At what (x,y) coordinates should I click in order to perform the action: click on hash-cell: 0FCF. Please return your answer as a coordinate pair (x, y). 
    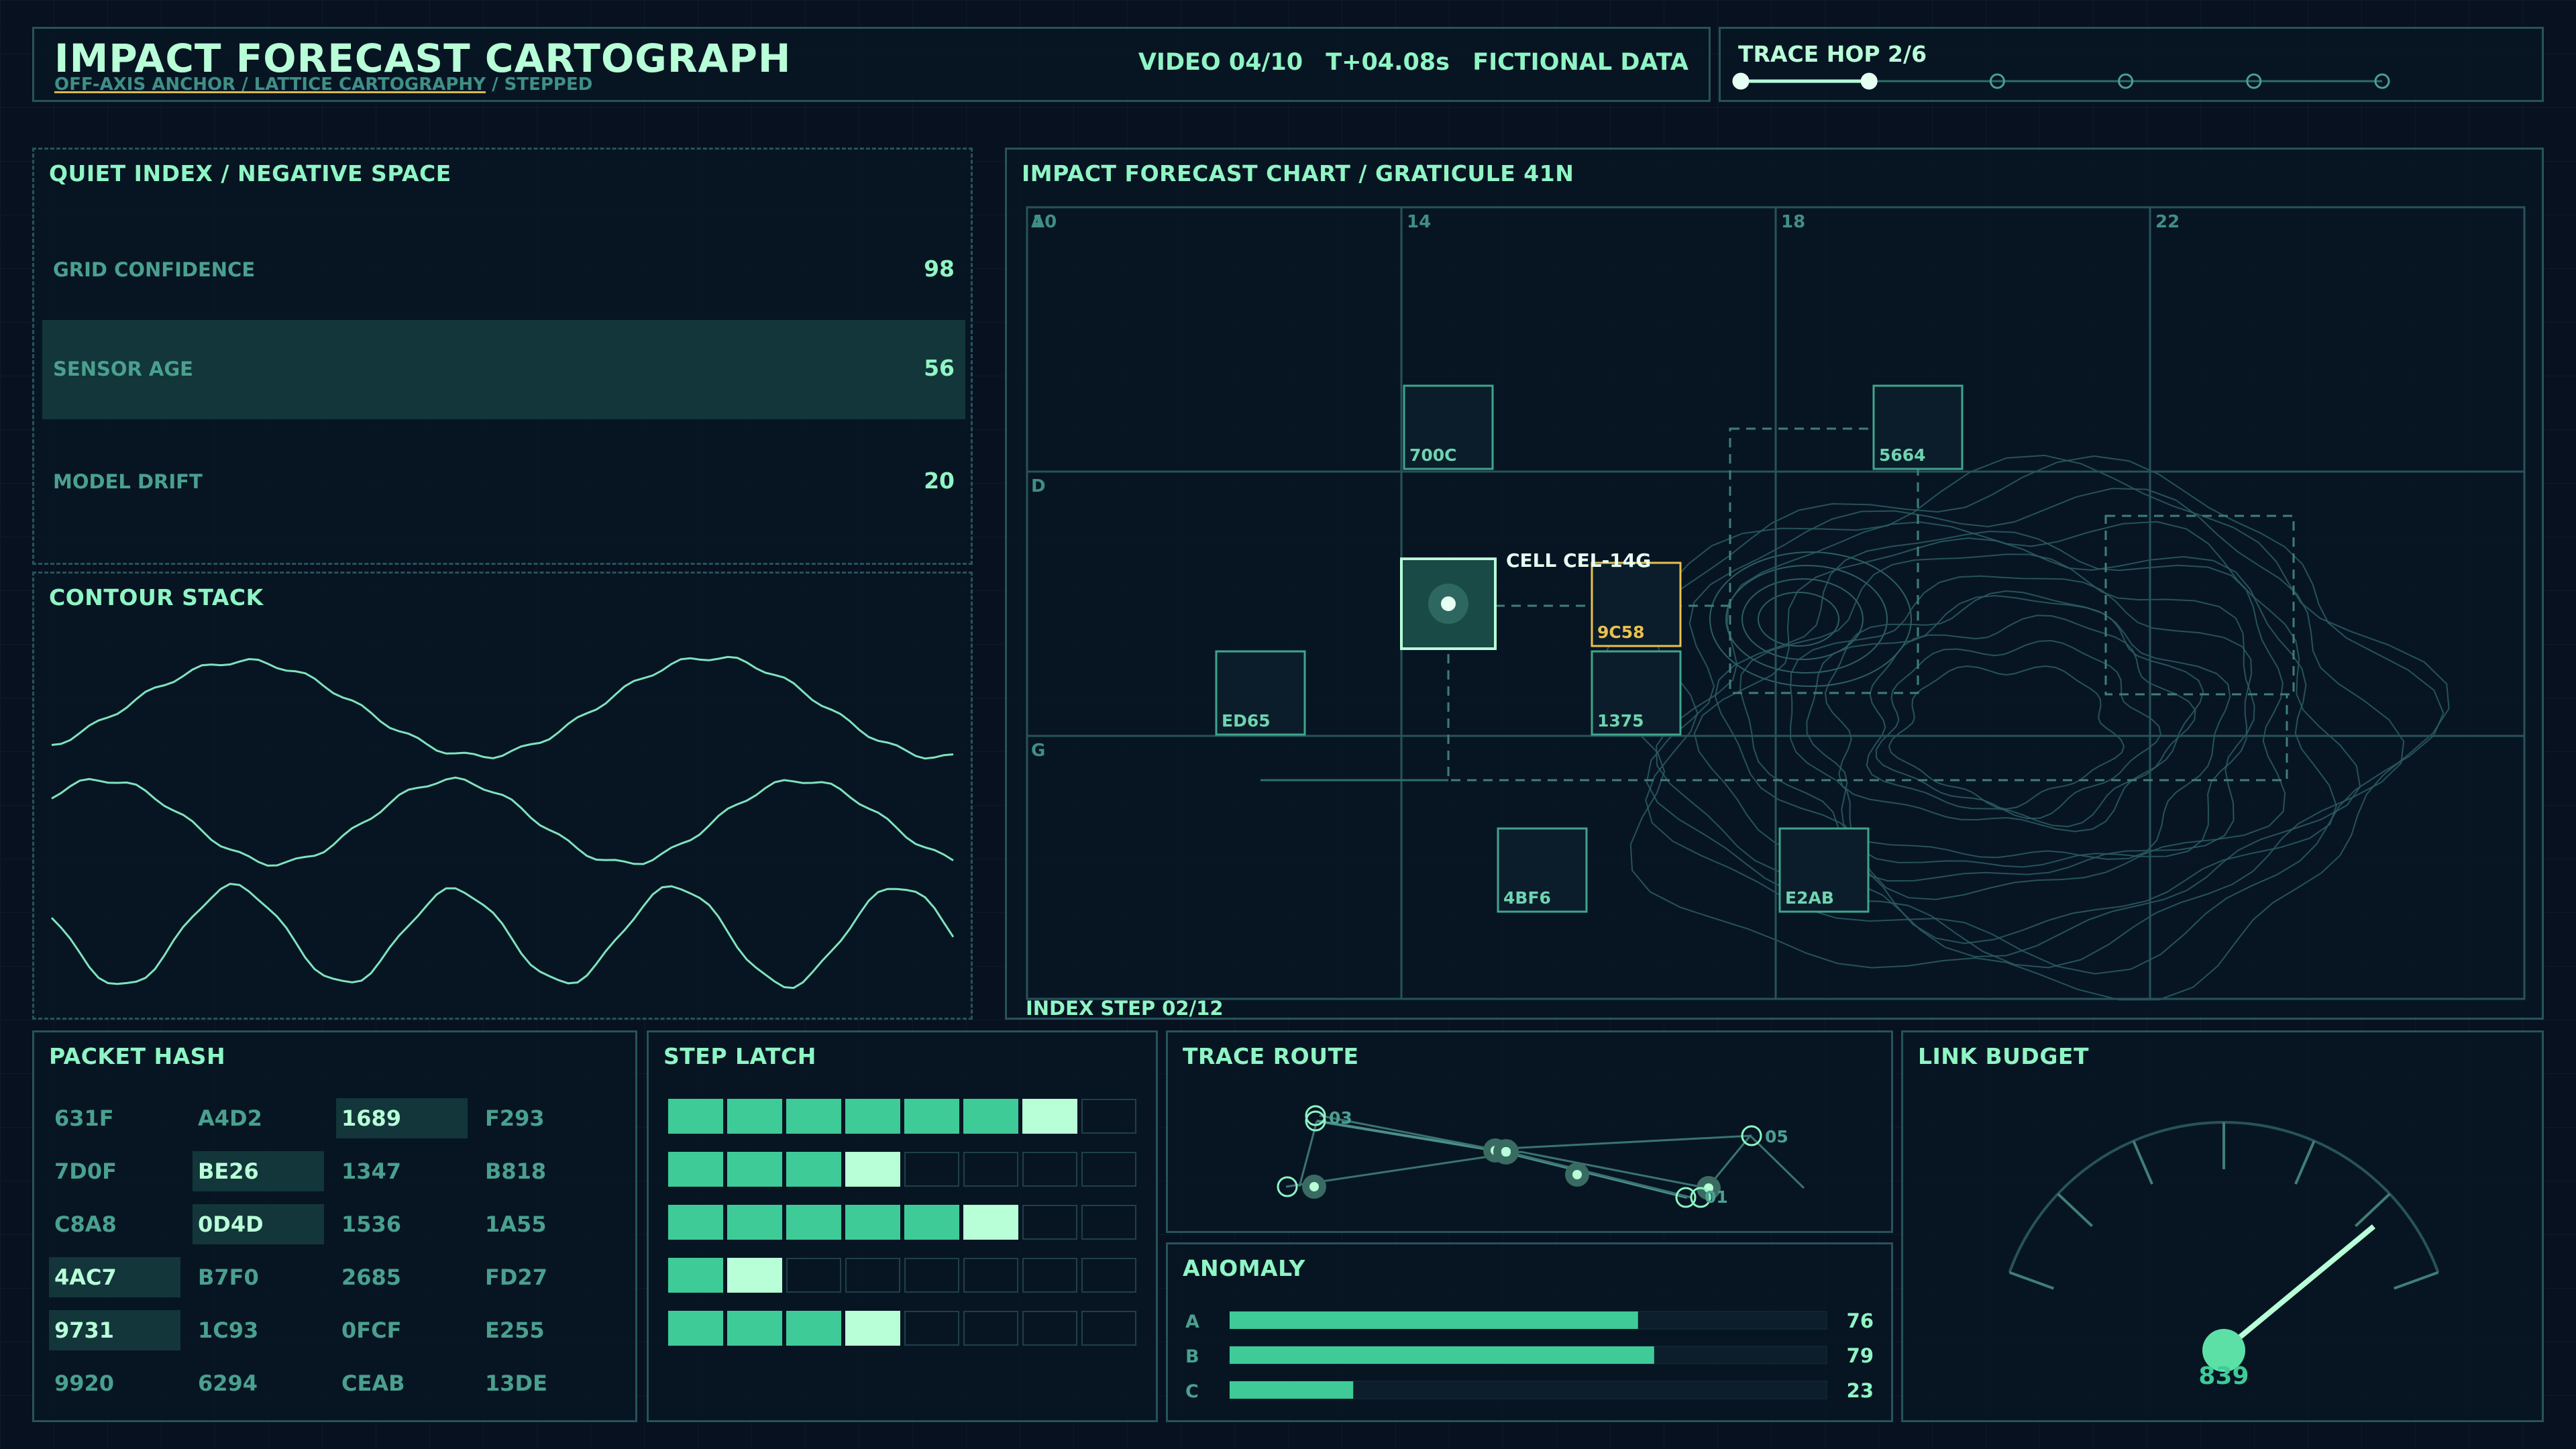
    Looking at the image, I should click on (402, 1330).